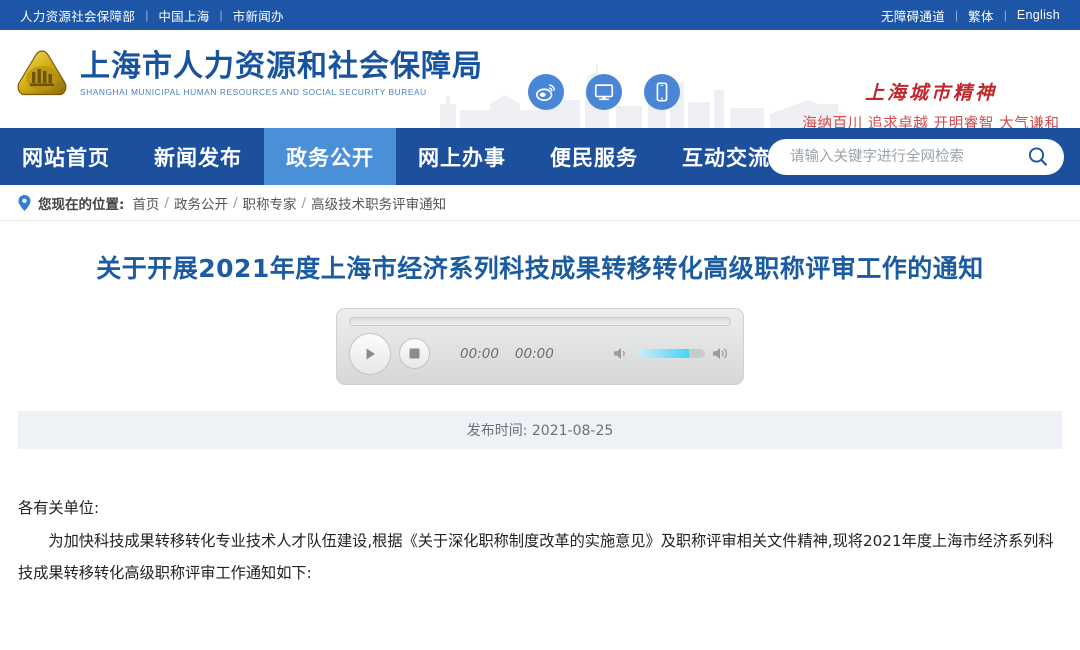 This screenshot has height=650, width=1080. I want to click on topbar-link-mohrss: 人力资源社会保障部, so click(77, 15).